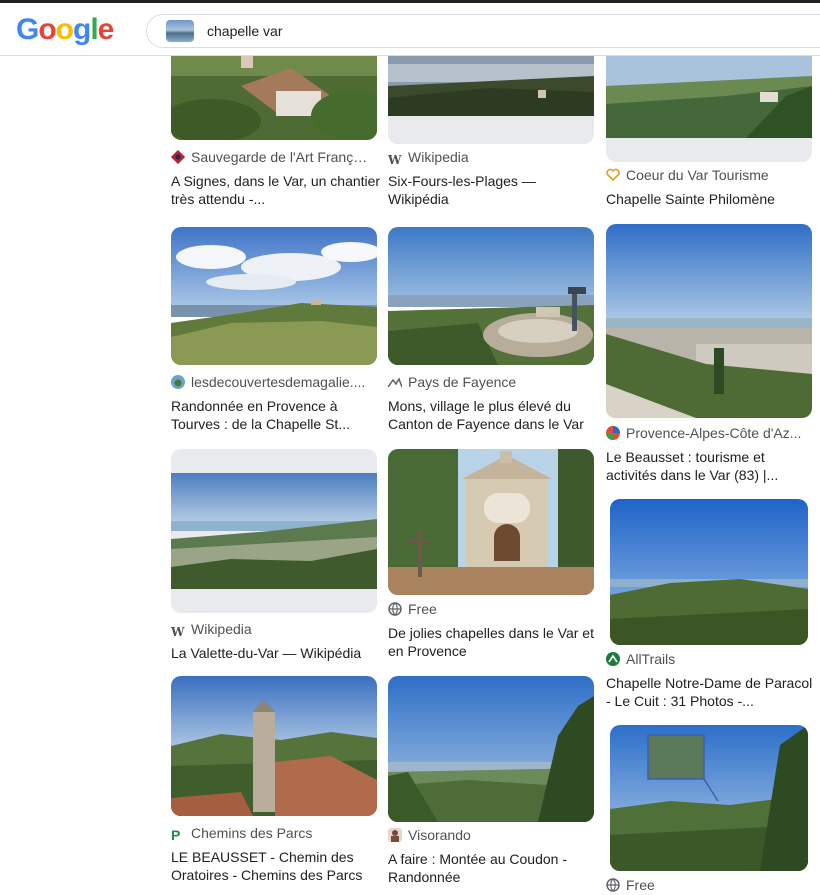 The image size is (820, 895). Describe the element at coordinates (245, 31) in the screenshot. I see `search-query-text: chapelle var` at that location.